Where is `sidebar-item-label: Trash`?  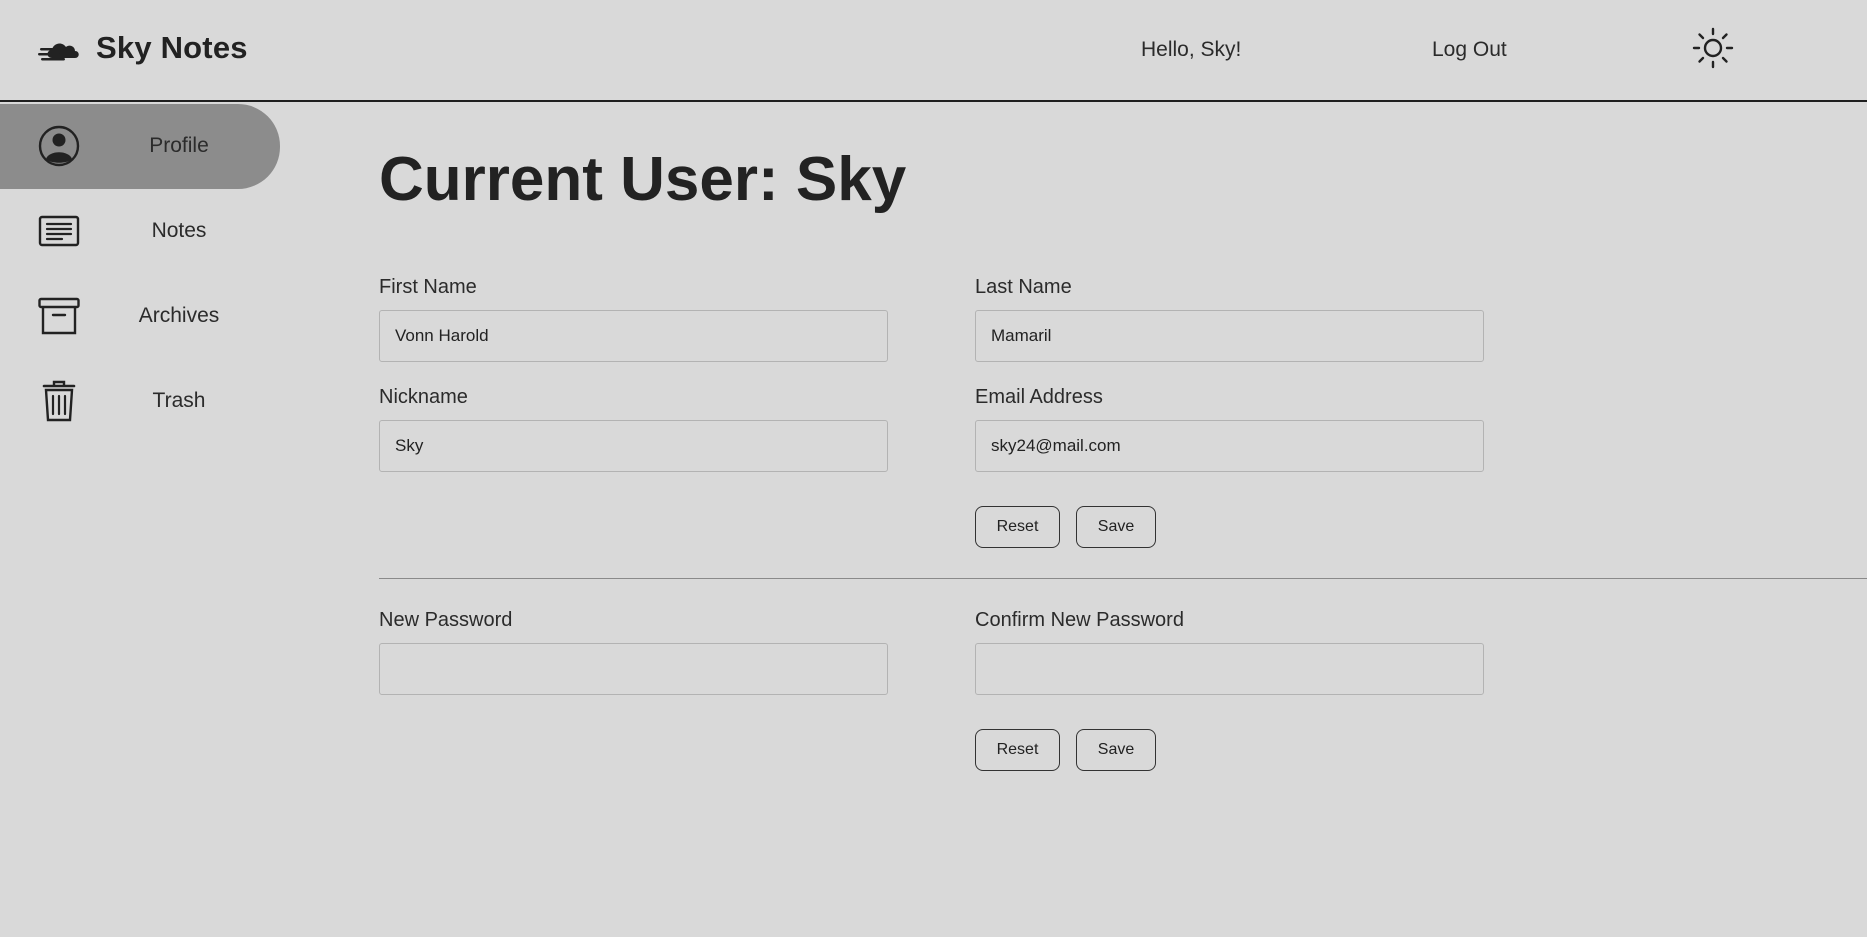 sidebar-item-label: Trash is located at coordinates (179, 400).